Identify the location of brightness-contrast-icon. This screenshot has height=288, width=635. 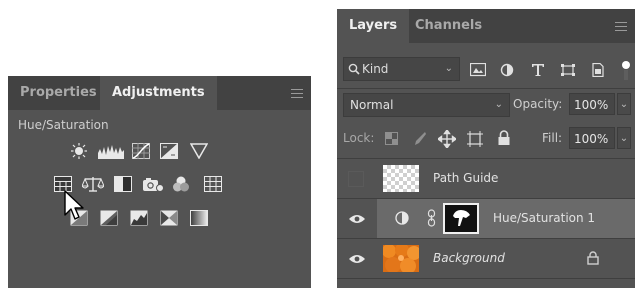
(79, 151).